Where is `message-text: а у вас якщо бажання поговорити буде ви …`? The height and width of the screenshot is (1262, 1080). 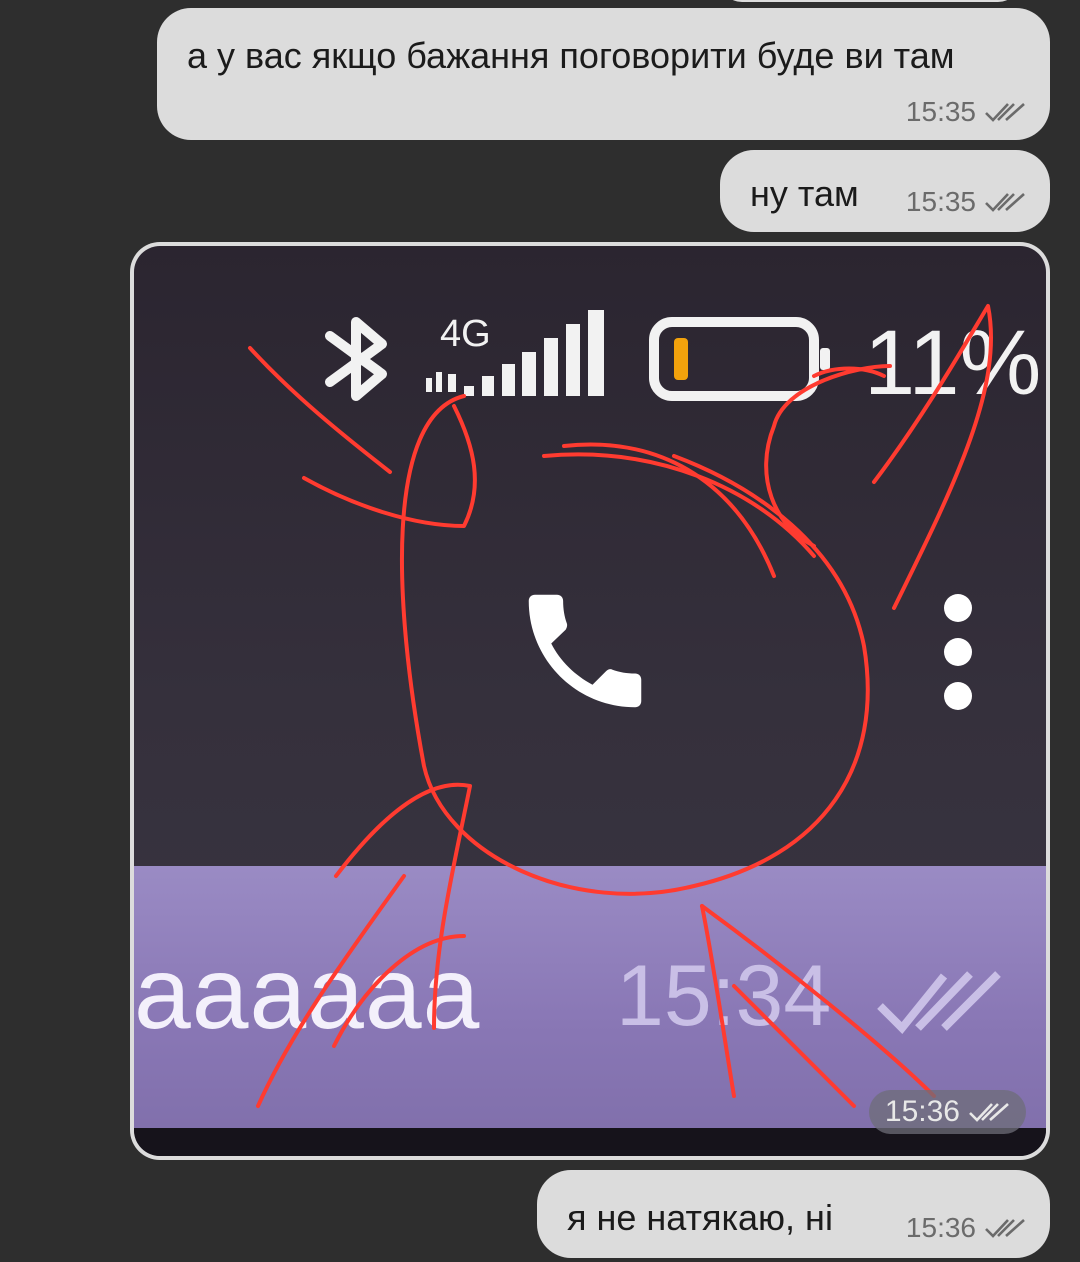
message-text: а у вас якщо бажання поговорити буде ви … is located at coordinates (571, 55).